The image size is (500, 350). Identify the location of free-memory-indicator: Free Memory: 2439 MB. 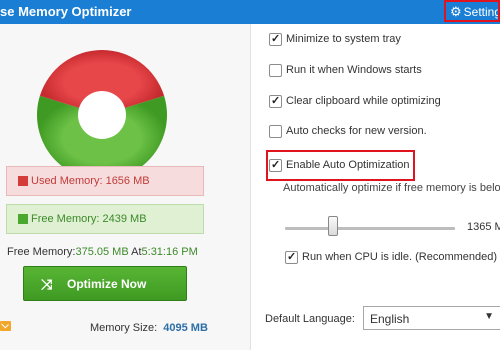
(105, 219).